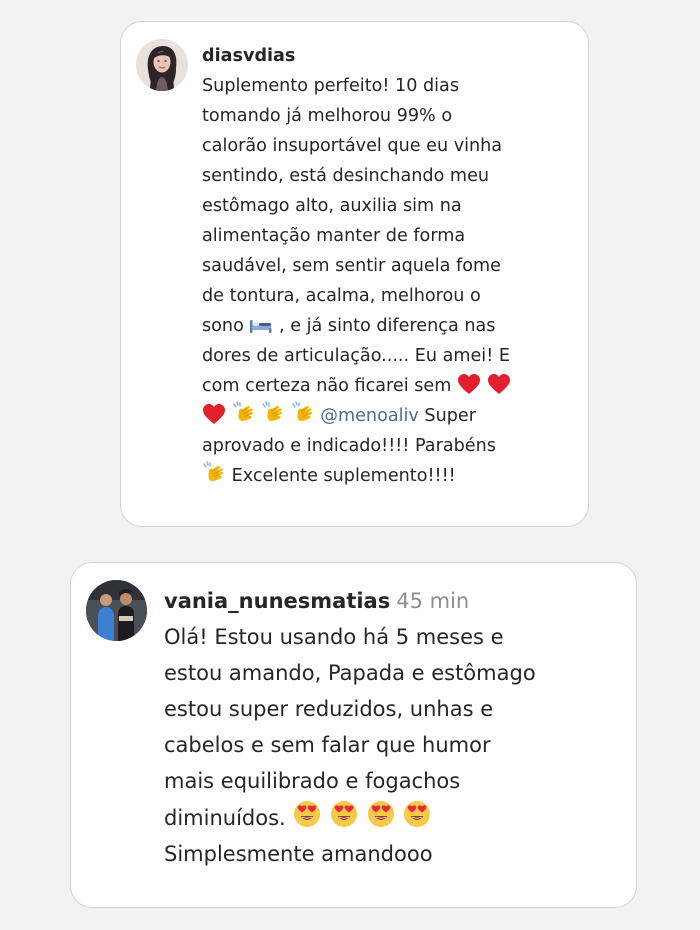  Describe the element at coordinates (350, 673) in the screenshot. I see `comment-text-line: estou amando, Papada e estômago` at that location.